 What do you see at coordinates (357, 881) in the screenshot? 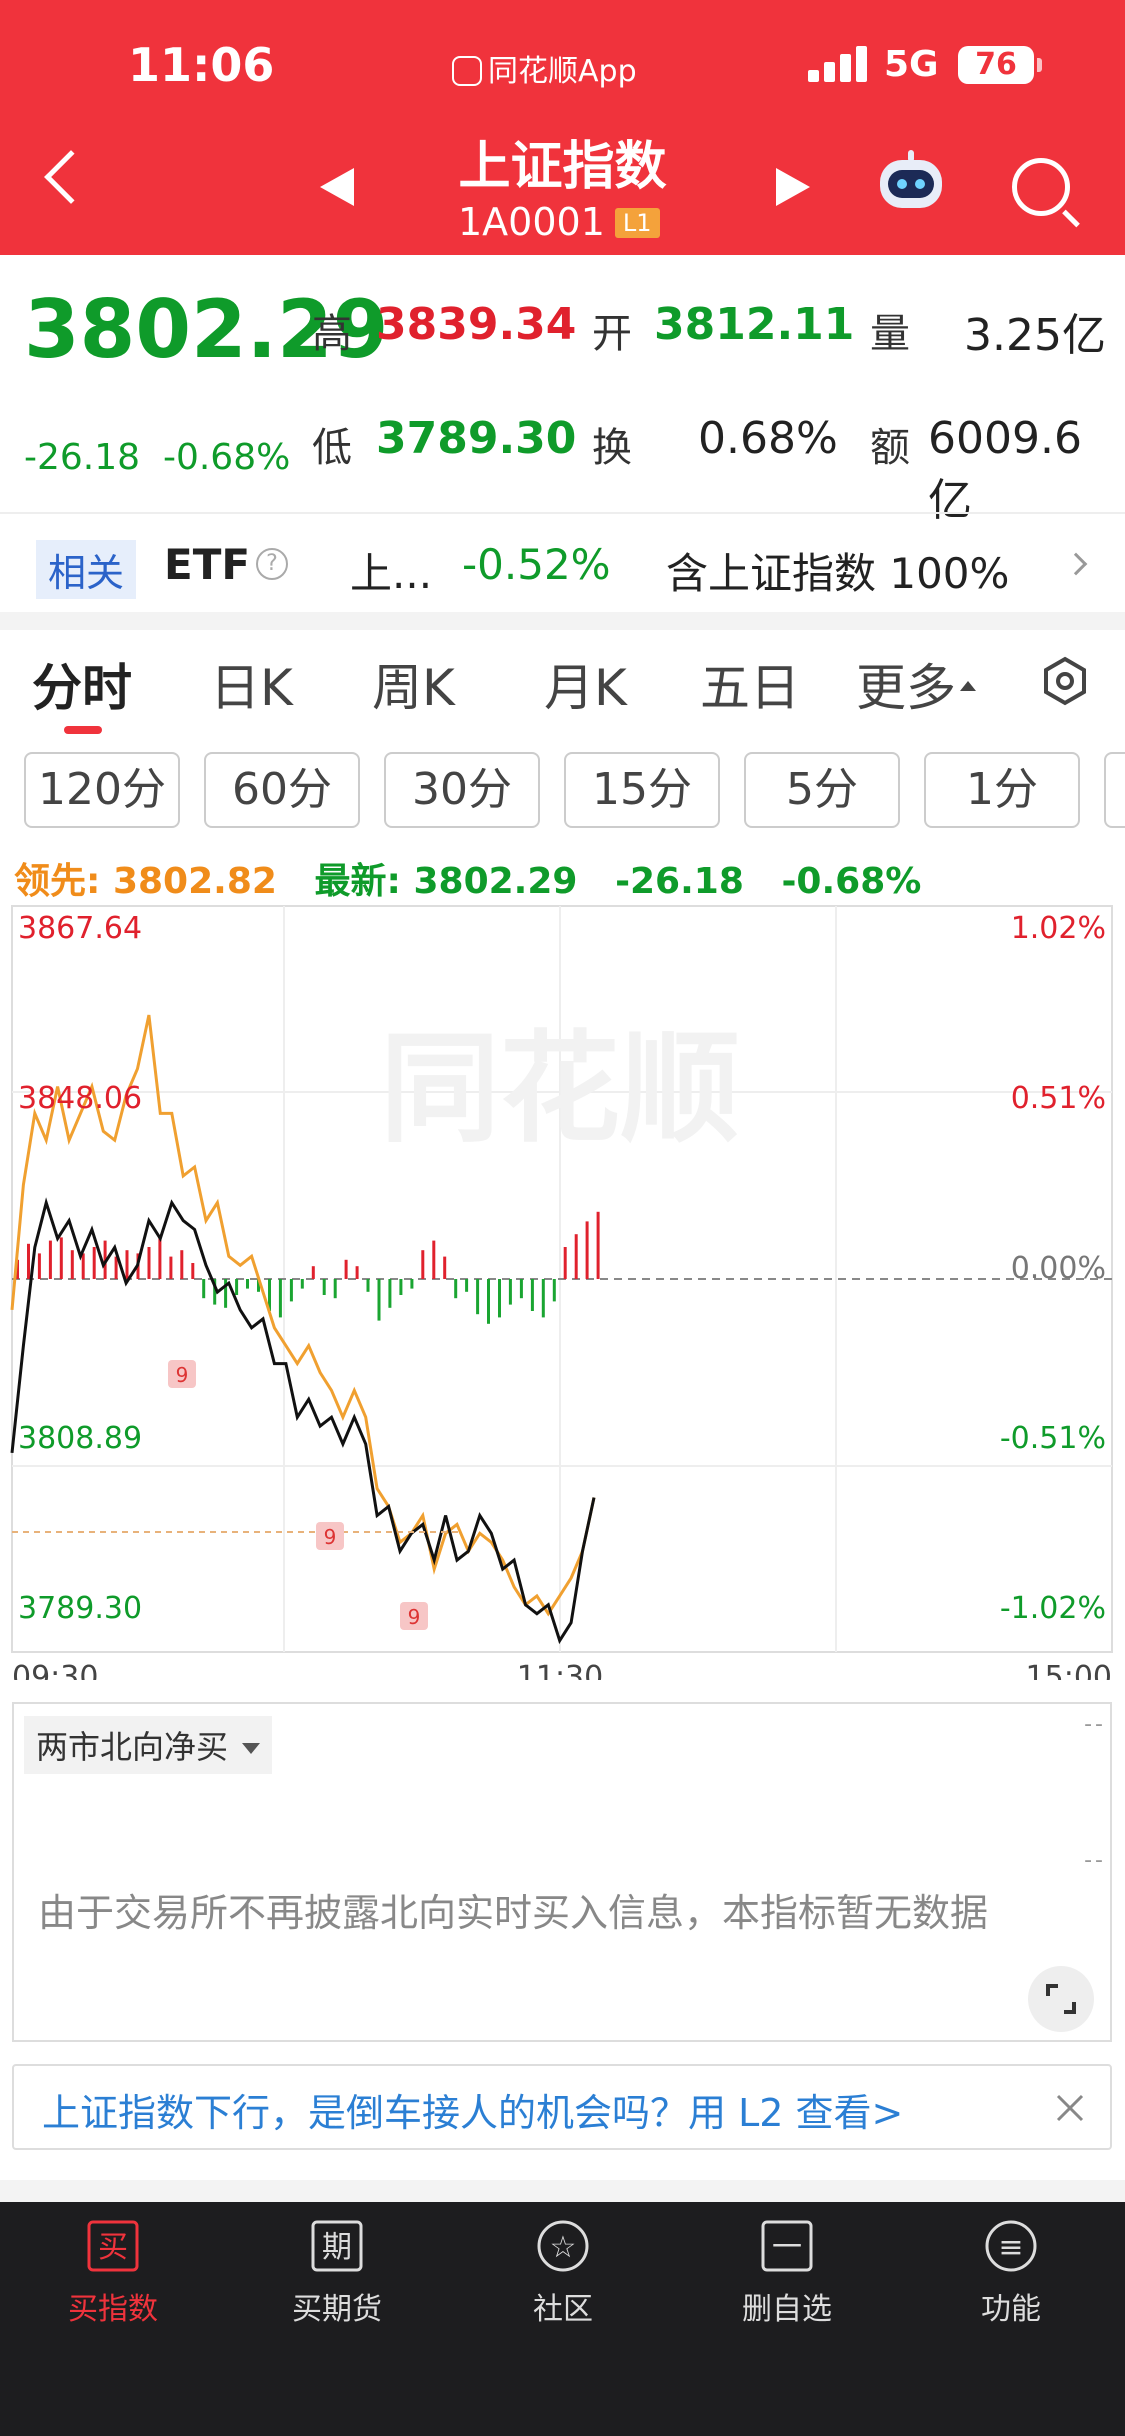
I see `legend-latest-label: 最新:` at bounding box center [357, 881].